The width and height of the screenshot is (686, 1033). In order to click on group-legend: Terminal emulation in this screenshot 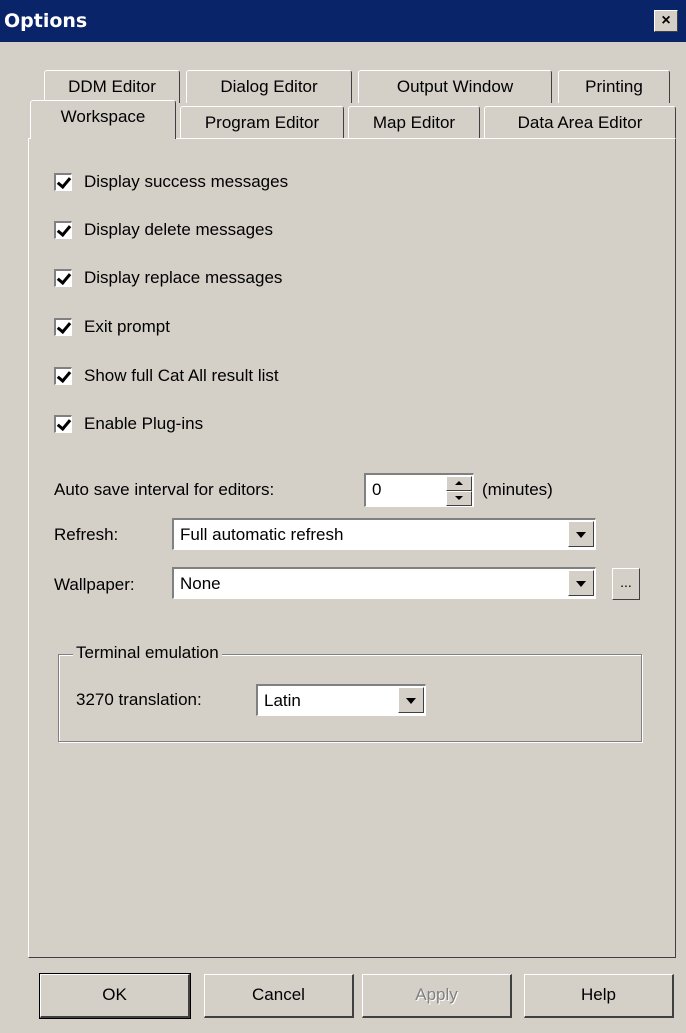, I will do `click(147, 653)`.